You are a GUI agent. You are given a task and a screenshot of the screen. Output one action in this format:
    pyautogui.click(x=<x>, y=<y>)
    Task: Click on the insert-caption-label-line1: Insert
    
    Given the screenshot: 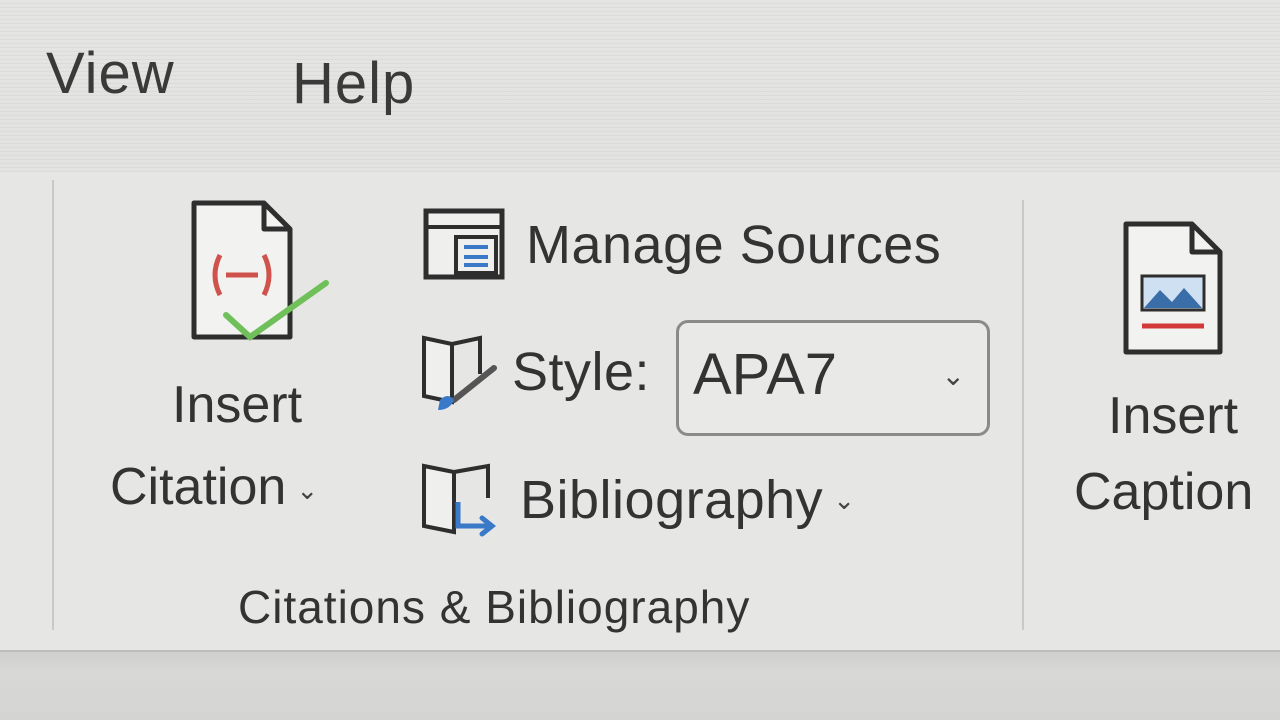 What is the action you would take?
    pyautogui.click(x=1173, y=416)
    